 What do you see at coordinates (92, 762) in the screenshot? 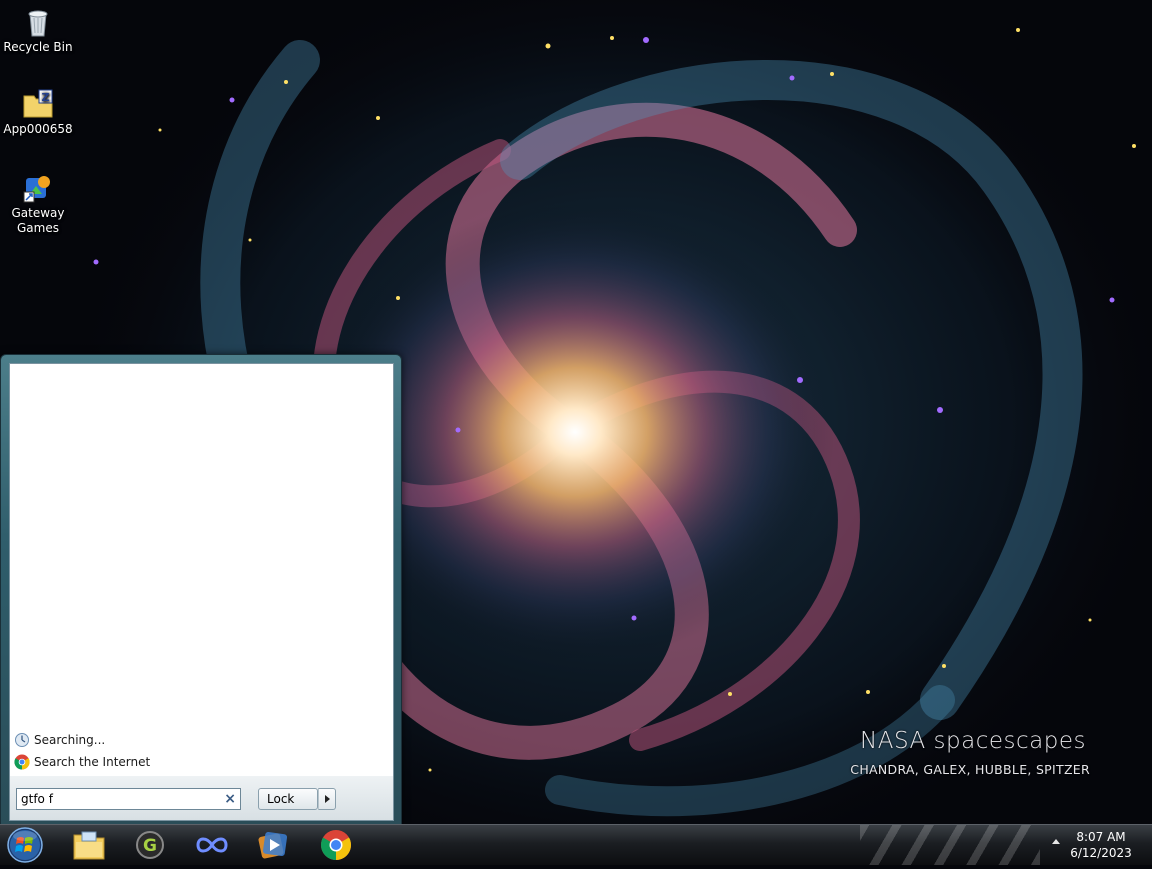
I see `result-label: Search the Internet` at bounding box center [92, 762].